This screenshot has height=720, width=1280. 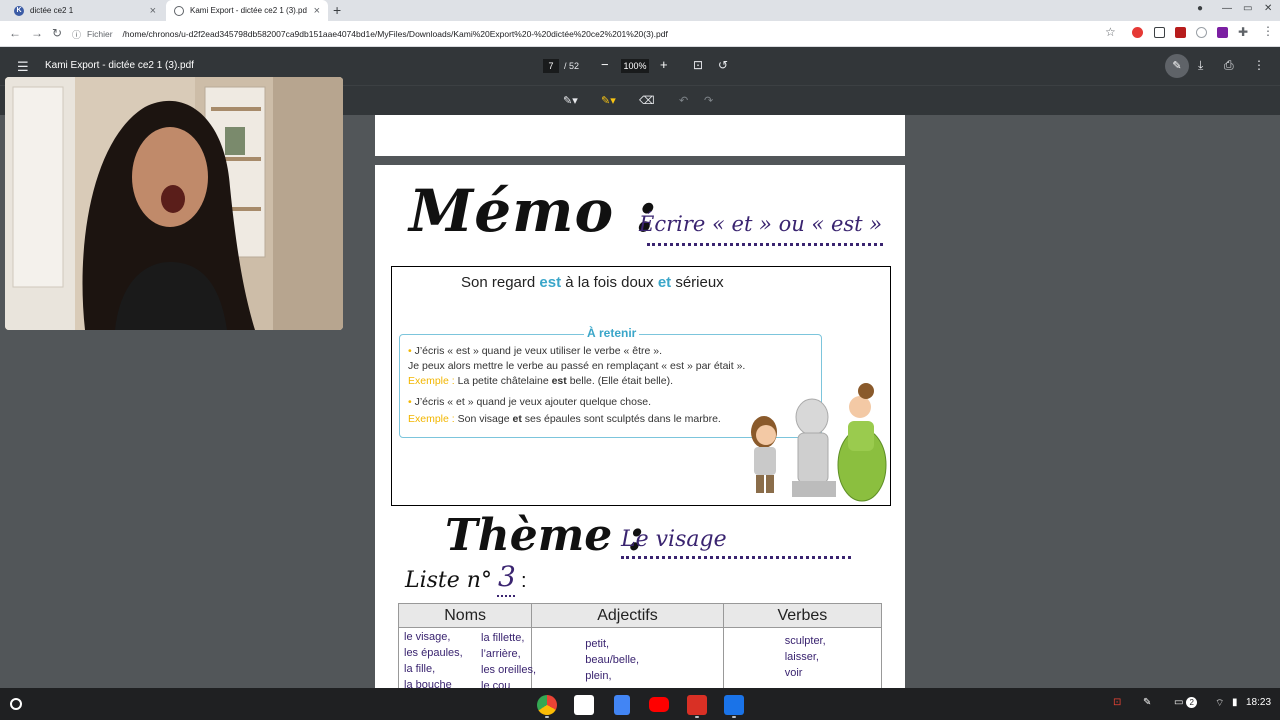 What do you see at coordinates (428, 683) in the screenshot?
I see `word: la bouche` at bounding box center [428, 683].